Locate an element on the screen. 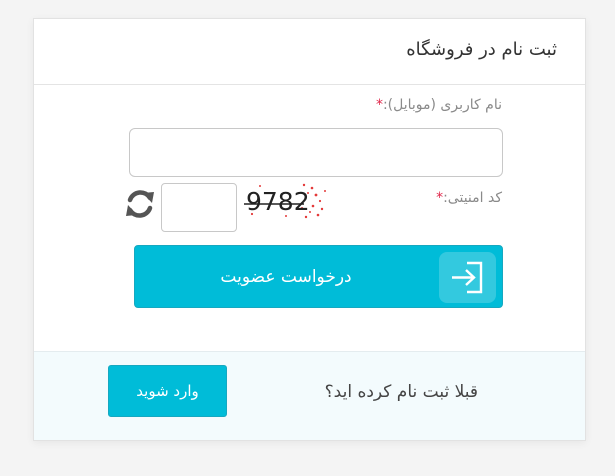 This screenshot has height=476, width=615. login-button: وارد شوید is located at coordinates (167, 391).